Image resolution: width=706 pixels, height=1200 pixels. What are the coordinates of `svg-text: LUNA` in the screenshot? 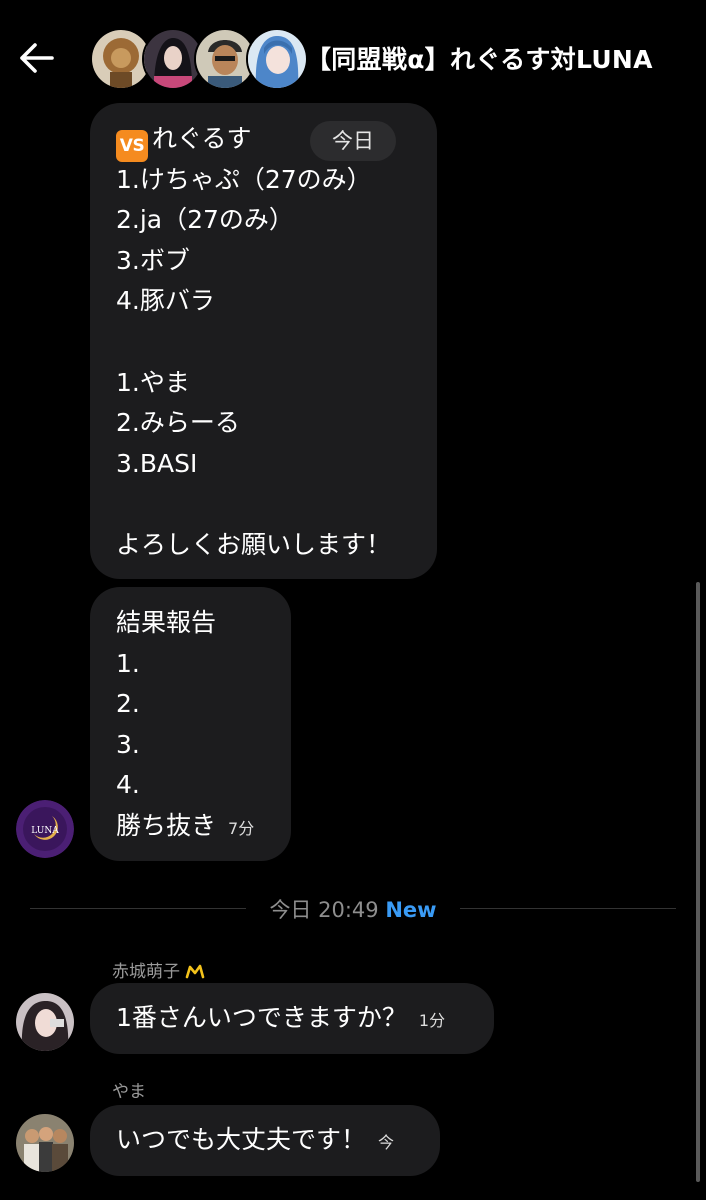 It's located at (45, 831).